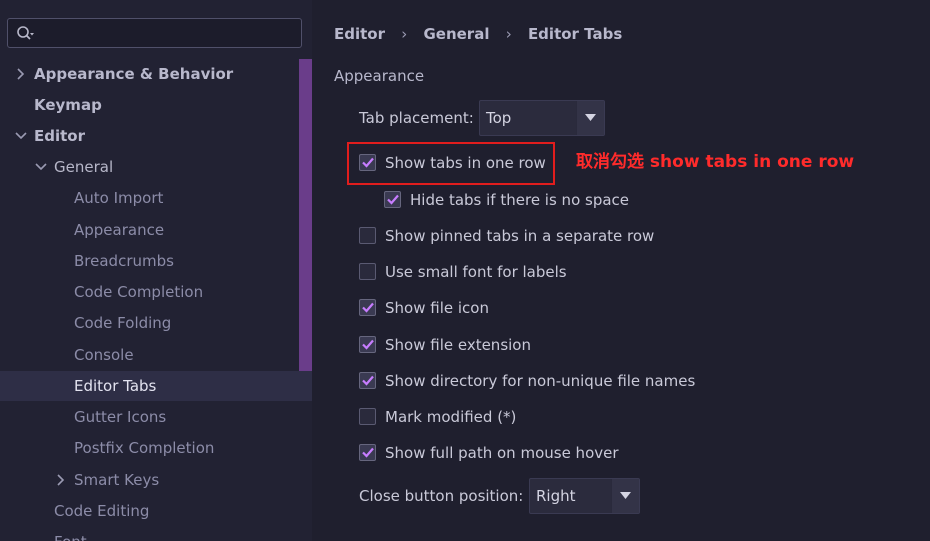  I want to click on option-label: Use small font for labels, so click(476, 272).